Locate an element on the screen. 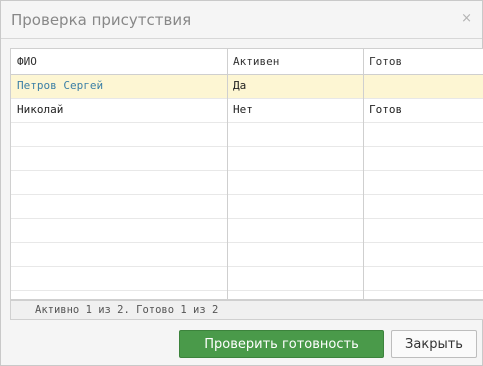 This screenshot has width=483, height=366. table-row: Николай Нет Готов is located at coordinates (247, 111).